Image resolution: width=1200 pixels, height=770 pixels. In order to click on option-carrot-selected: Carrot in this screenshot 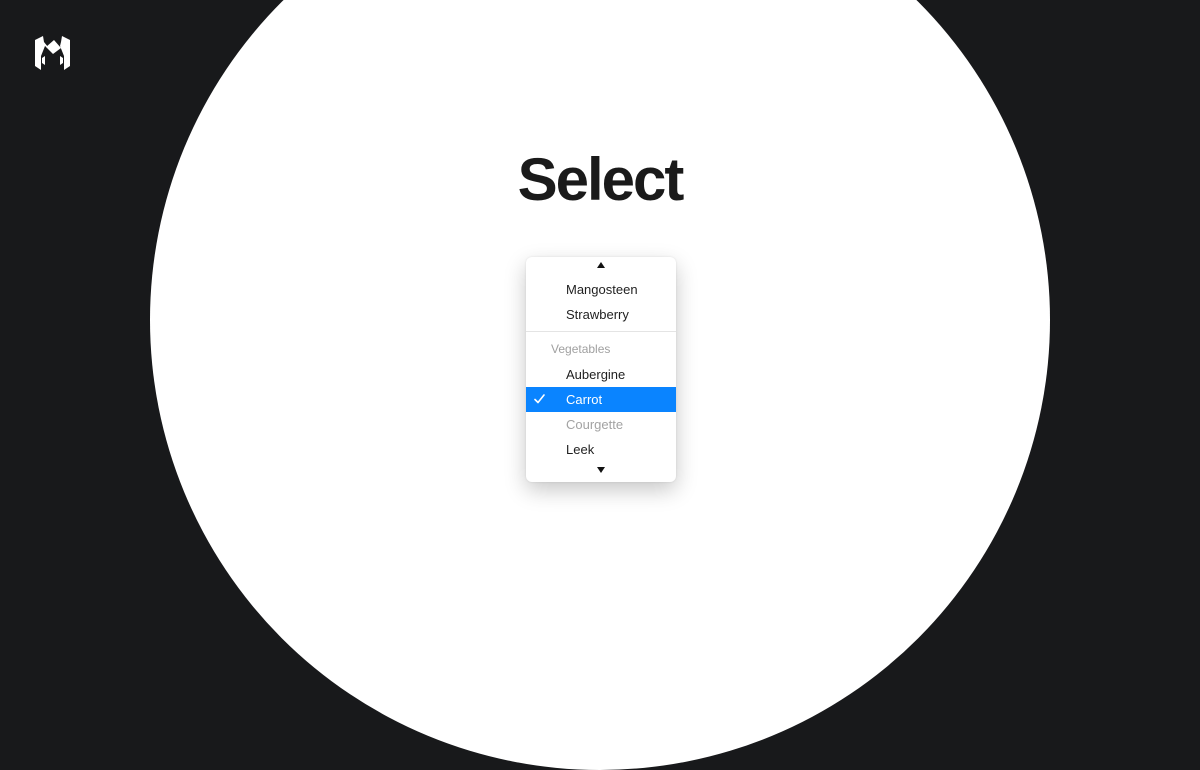, I will do `click(601, 399)`.